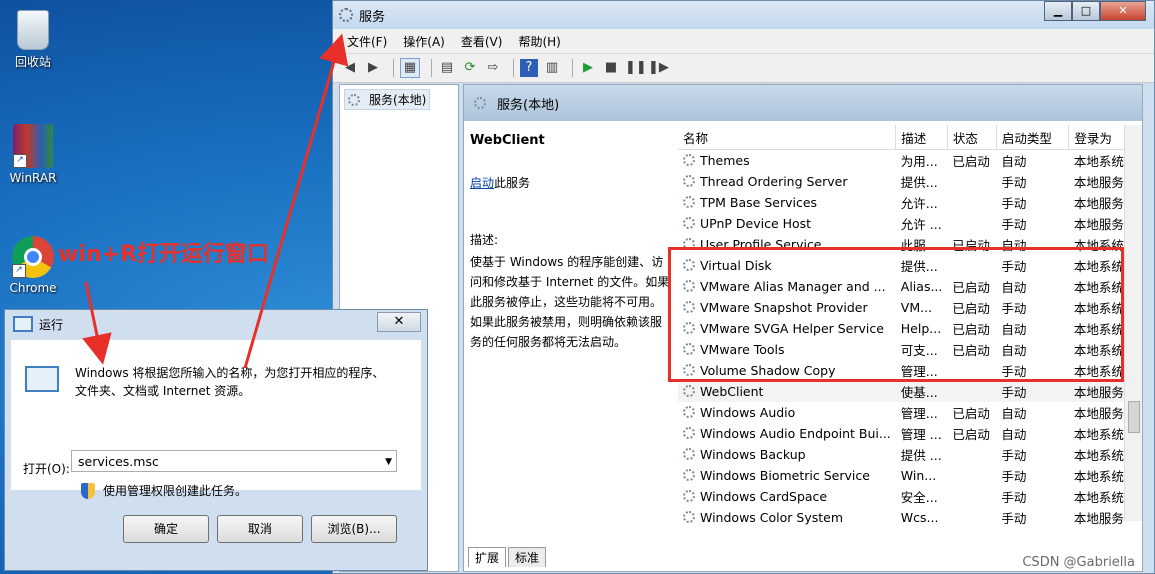  What do you see at coordinates (528, 105) in the screenshot?
I see `pane-header-title: 服务(本地)` at bounding box center [528, 105].